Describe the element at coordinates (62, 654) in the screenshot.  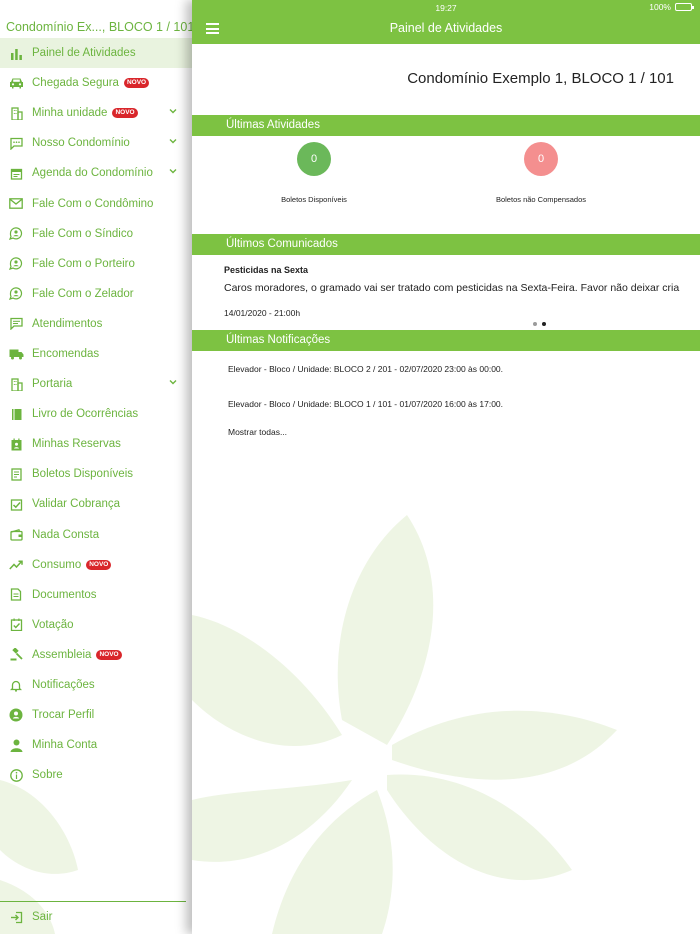
I see `menu-item-label: Assembleia` at that location.